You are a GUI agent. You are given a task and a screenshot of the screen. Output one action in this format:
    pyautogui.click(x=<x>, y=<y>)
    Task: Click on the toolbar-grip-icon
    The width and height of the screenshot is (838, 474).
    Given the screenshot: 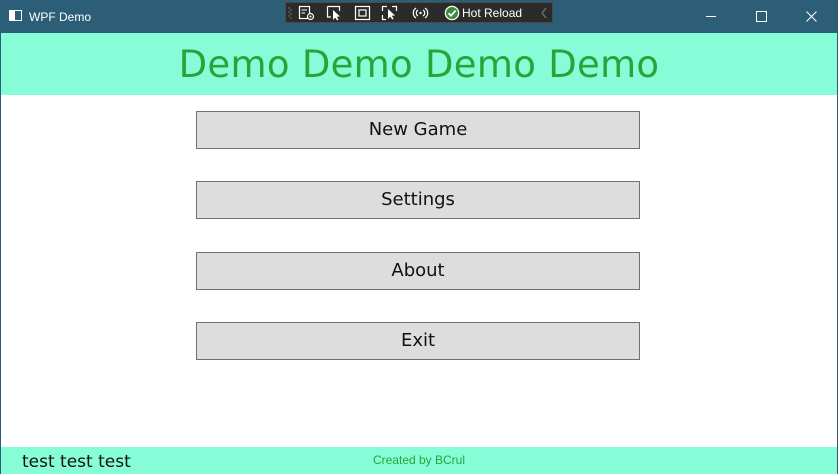 What is the action you would take?
    pyautogui.click(x=290, y=13)
    